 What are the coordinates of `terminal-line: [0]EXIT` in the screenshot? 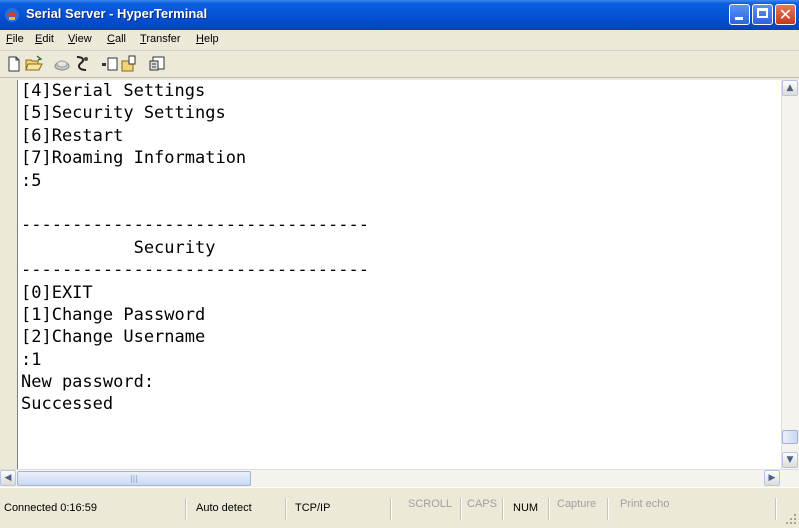 It's located at (57, 292).